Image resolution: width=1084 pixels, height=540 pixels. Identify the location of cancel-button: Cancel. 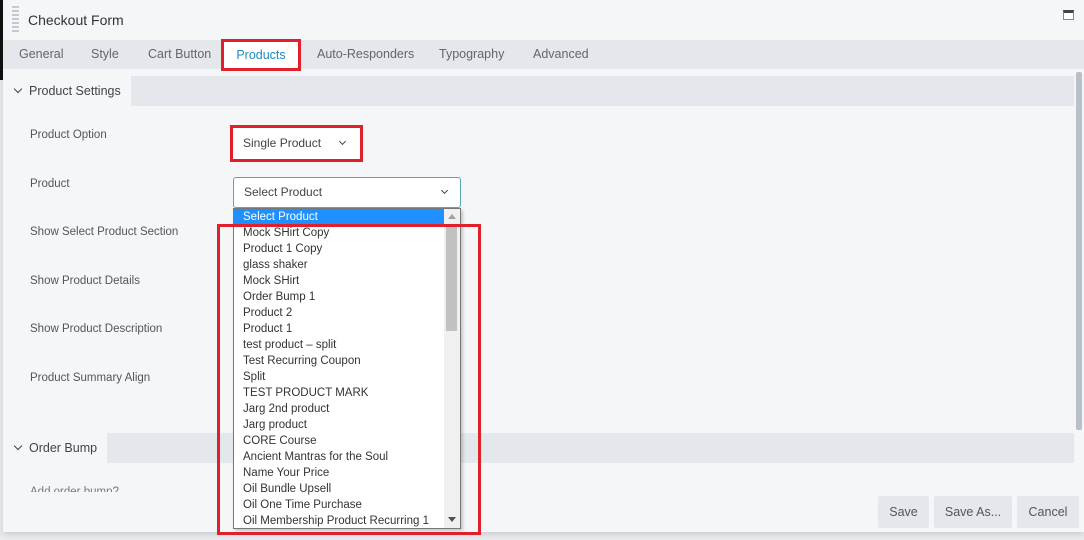
(1048, 512).